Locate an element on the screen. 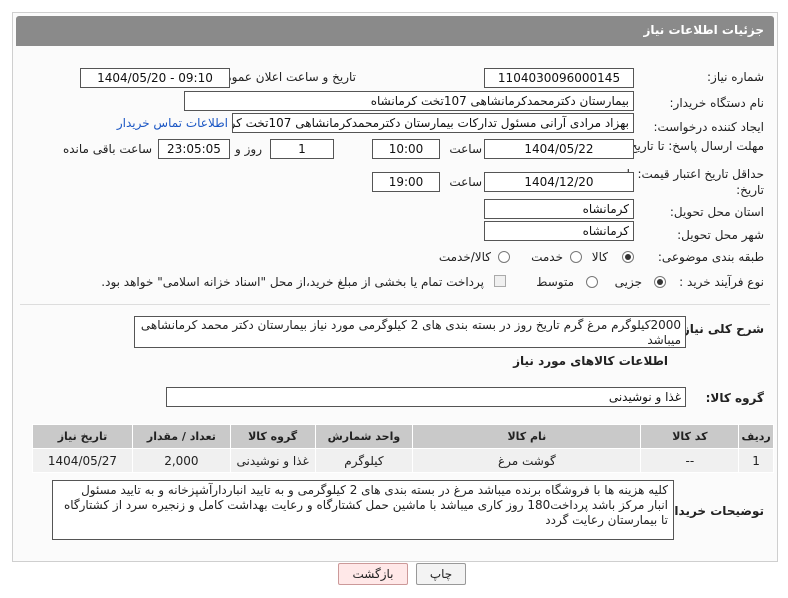 The height and width of the screenshot is (598, 788). price-validity-time-field: 19:00 is located at coordinates (406, 182).